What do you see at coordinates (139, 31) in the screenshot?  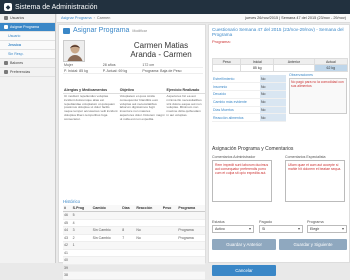 I see `modify-link: Modificar` at bounding box center [139, 31].